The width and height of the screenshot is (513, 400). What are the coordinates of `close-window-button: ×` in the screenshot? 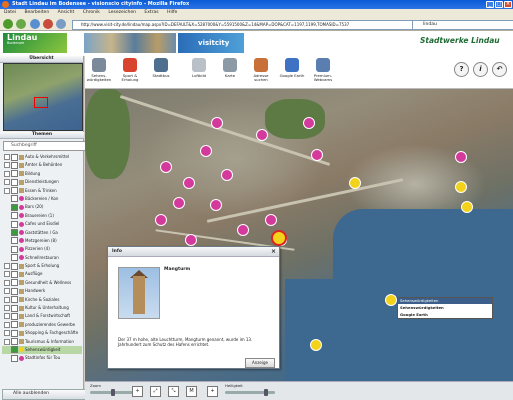 It's located at (508, 4).